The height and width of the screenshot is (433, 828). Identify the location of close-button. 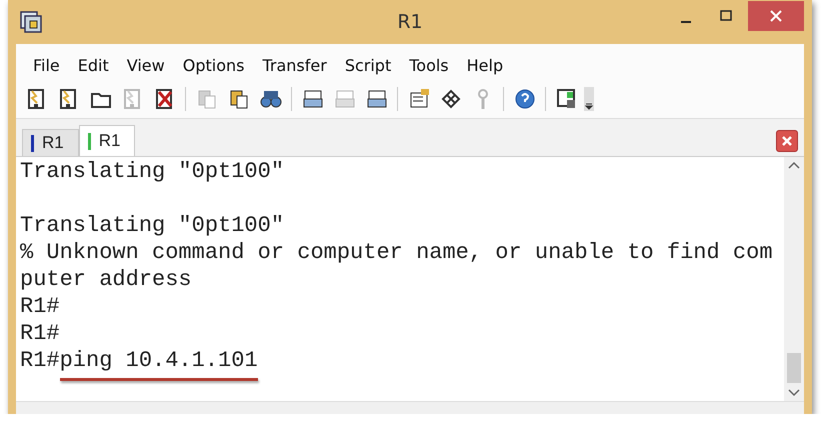
(776, 16).